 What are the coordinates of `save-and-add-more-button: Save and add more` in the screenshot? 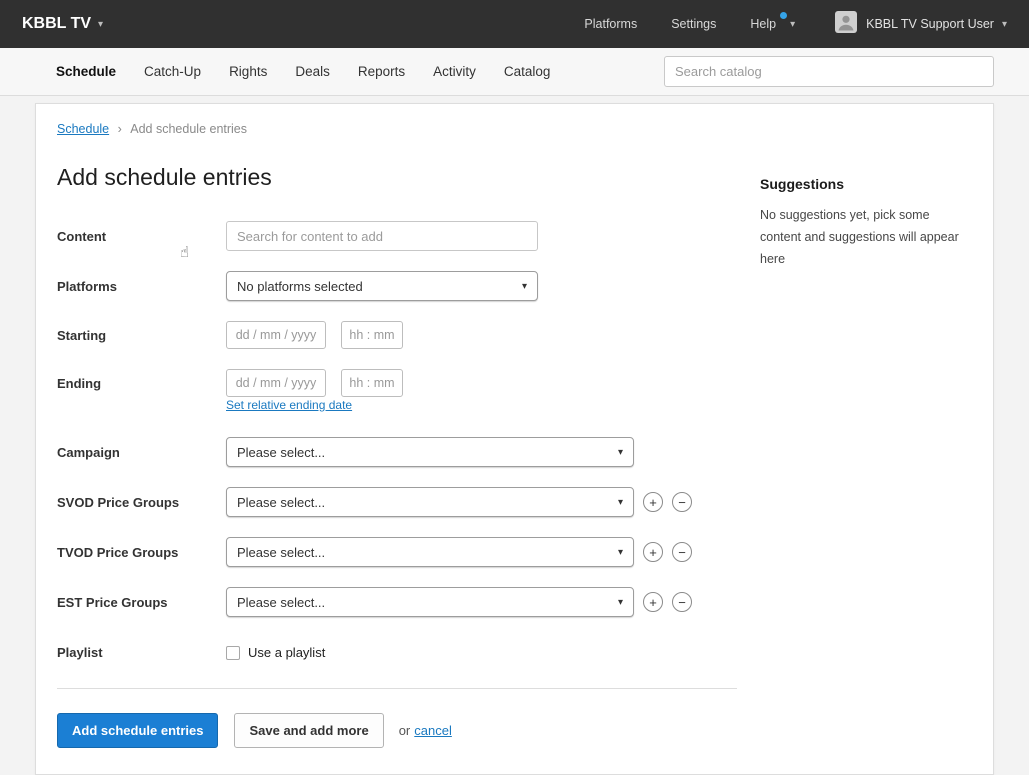 It's located at (309, 730).